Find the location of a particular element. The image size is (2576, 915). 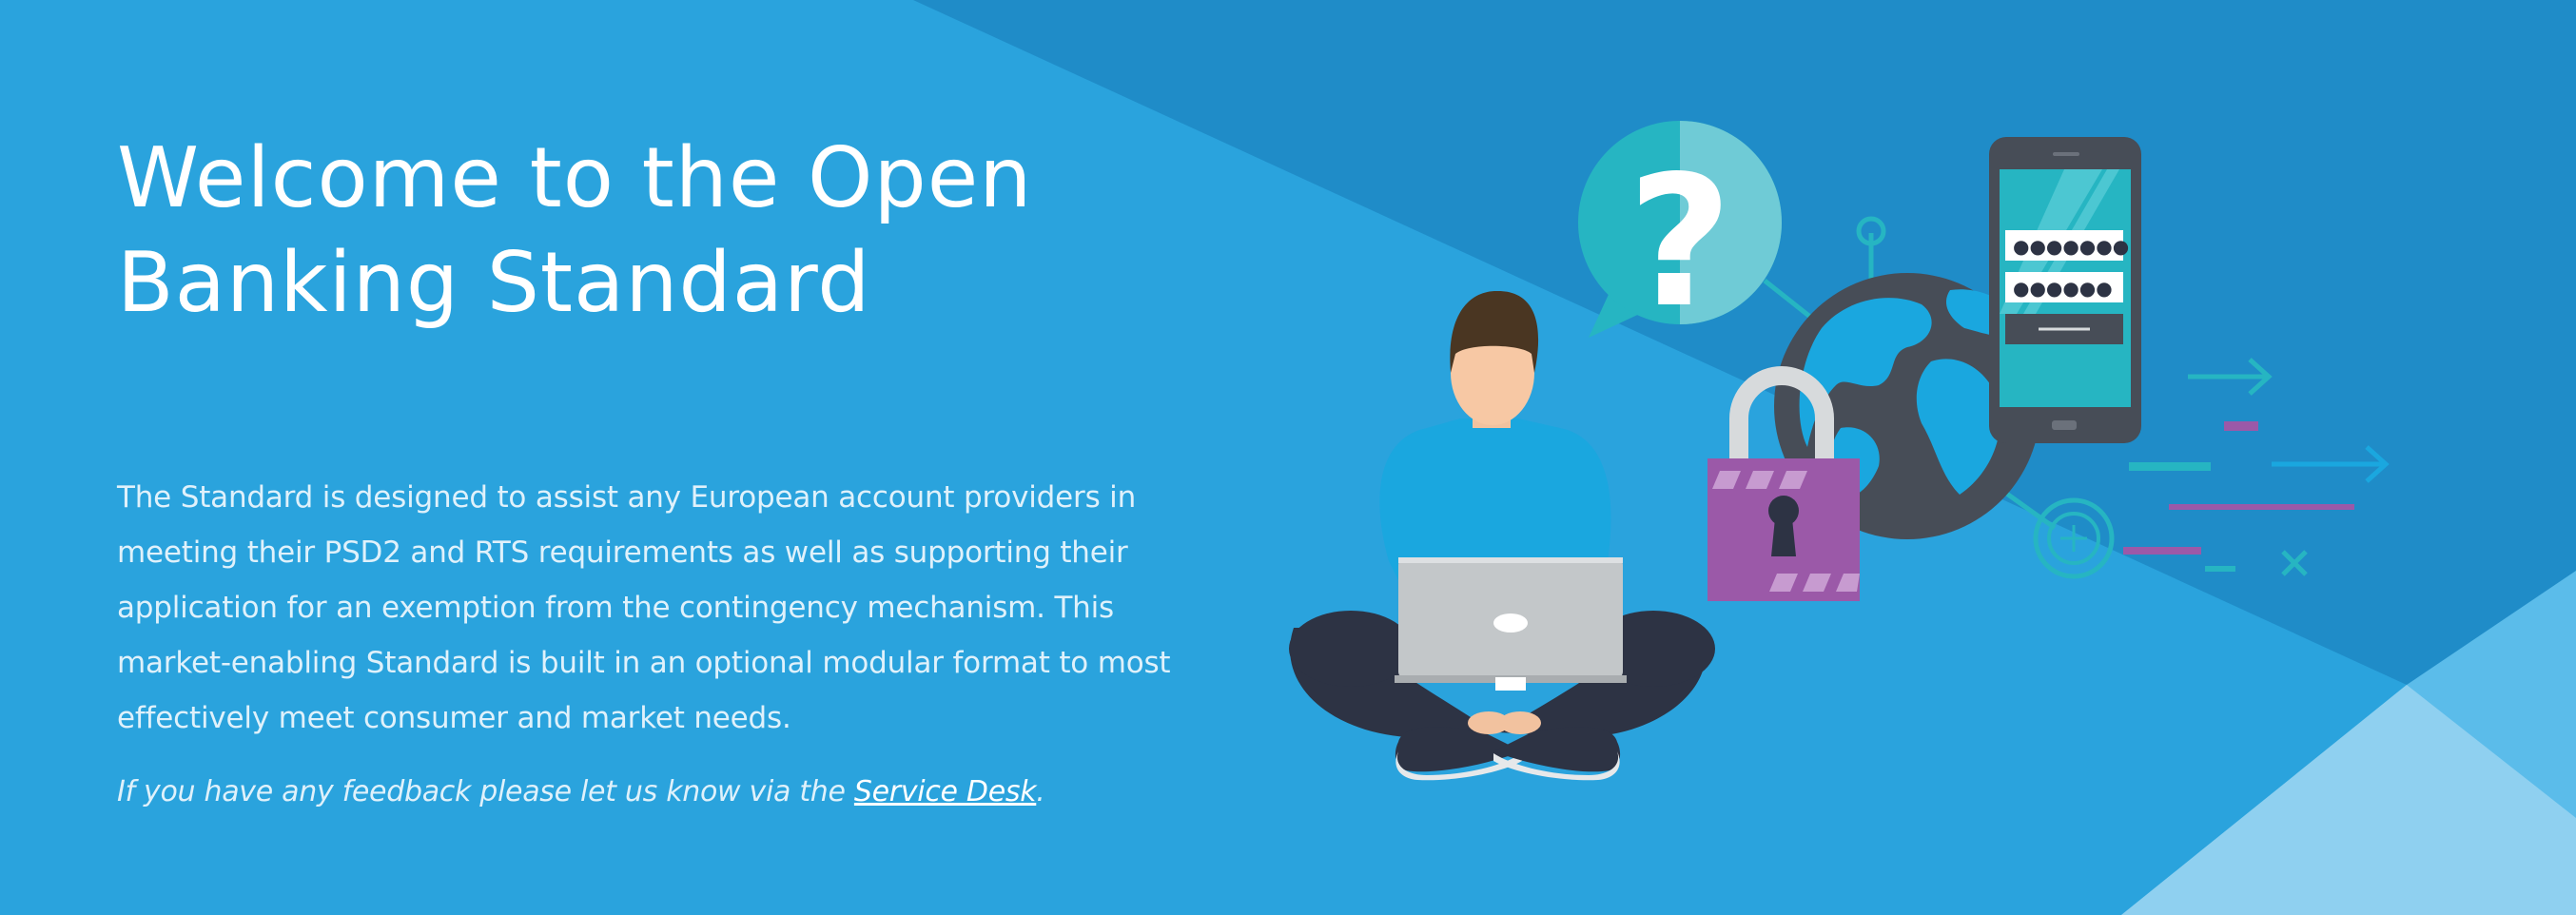

close-x-icon is located at coordinates (2295, 563).